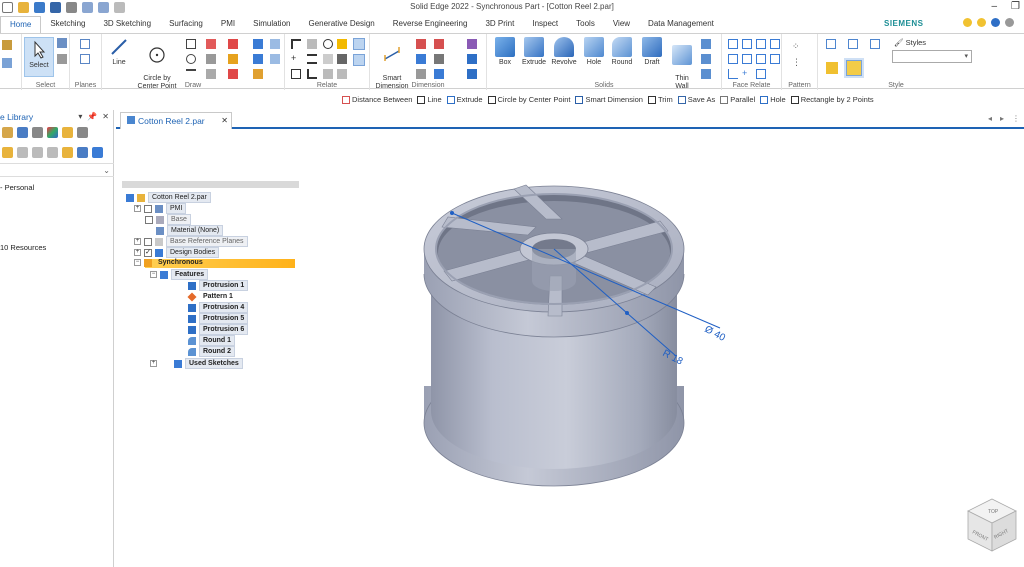 This screenshot has width=1024, height=567. I want to click on boolean-icon, so click(706, 74).